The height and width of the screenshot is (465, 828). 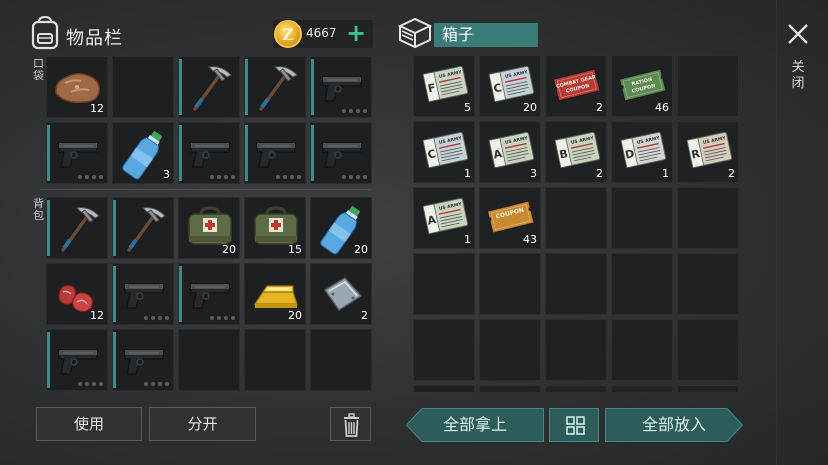 What do you see at coordinates (444, 218) in the screenshot?
I see `box-slot: A US ARMY 1` at bounding box center [444, 218].